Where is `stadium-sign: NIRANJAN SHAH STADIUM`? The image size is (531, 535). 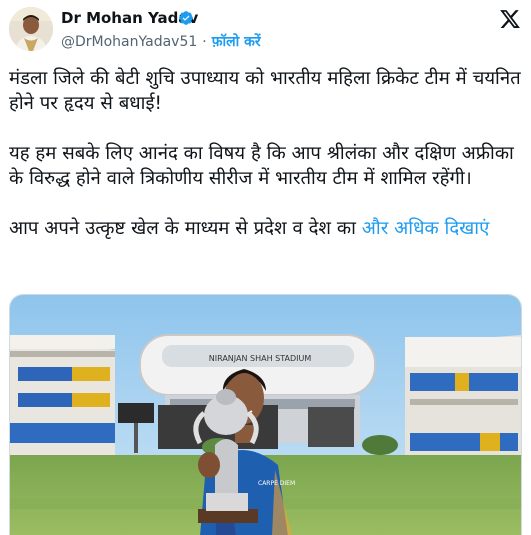
stadium-sign: NIRANJAN SHAH STADIUM is located at coordinates (260, 358).